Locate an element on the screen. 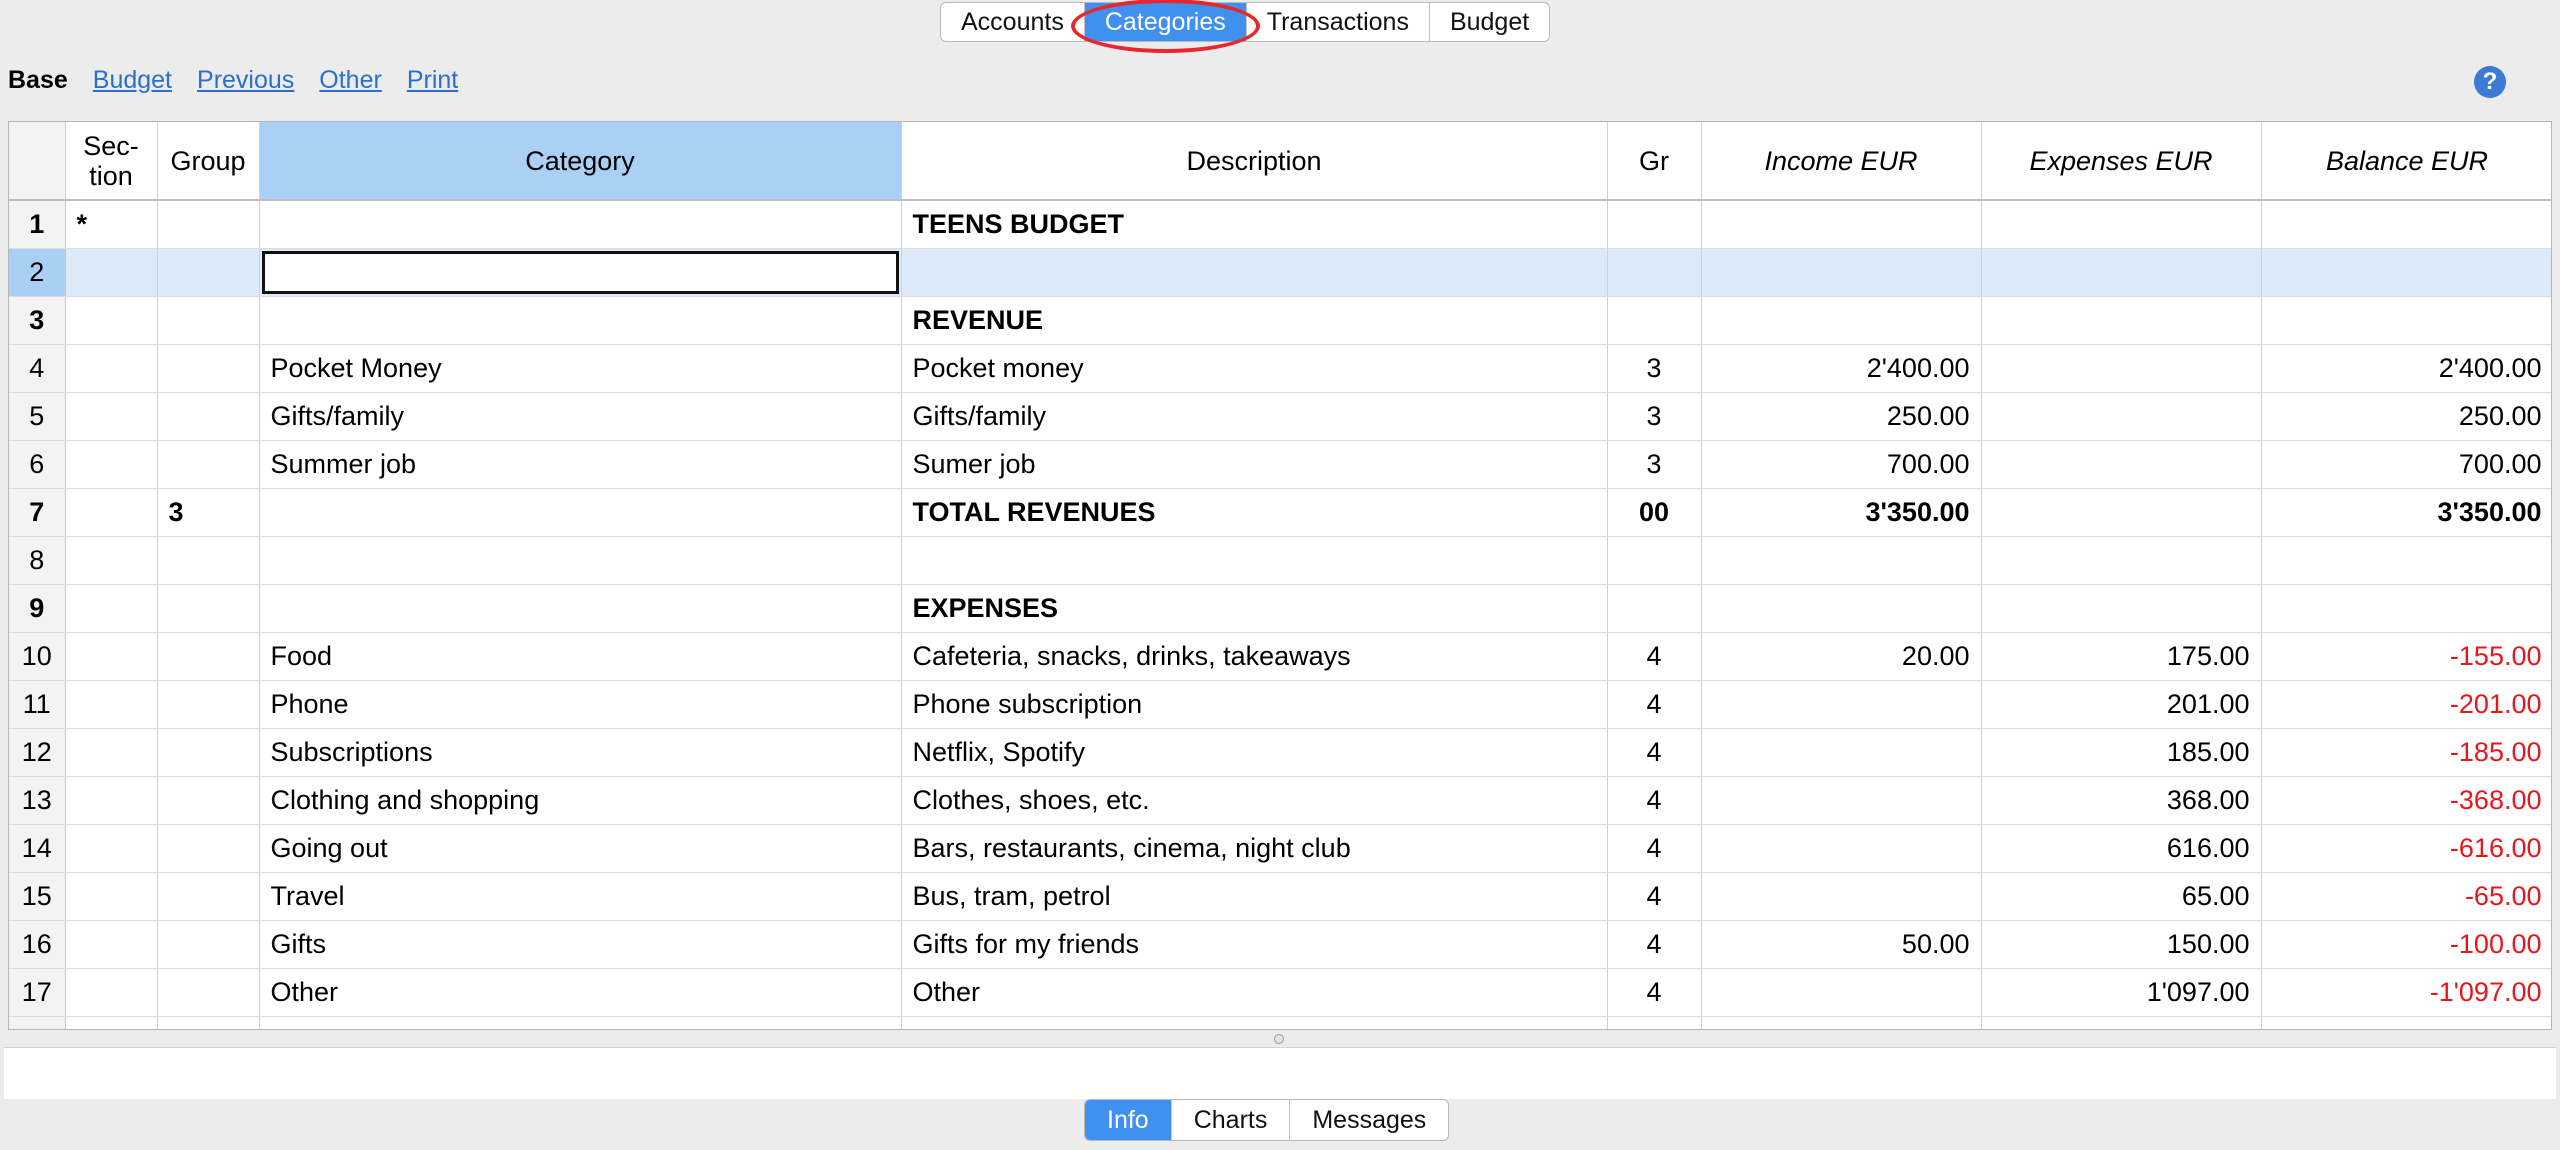 The height and width of the screenshot is (1150, 2560). row-number: 12 is located at coordinates (37, 752).